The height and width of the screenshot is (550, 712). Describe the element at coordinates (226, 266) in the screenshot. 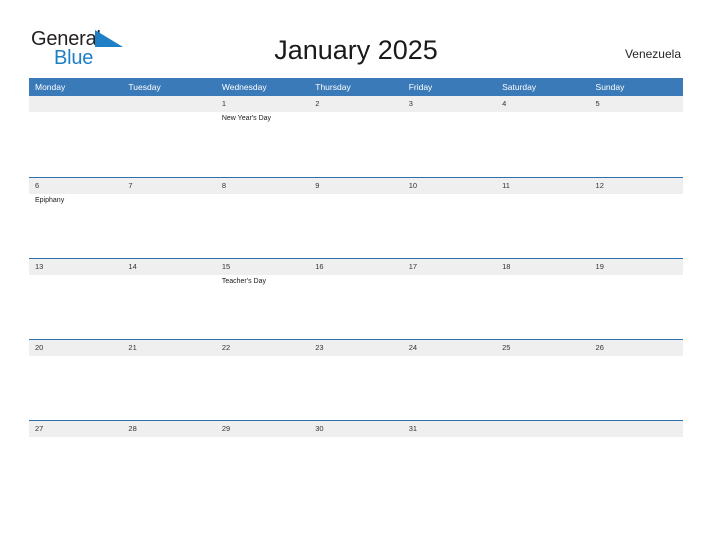

I see `day-number: 15` at that location.